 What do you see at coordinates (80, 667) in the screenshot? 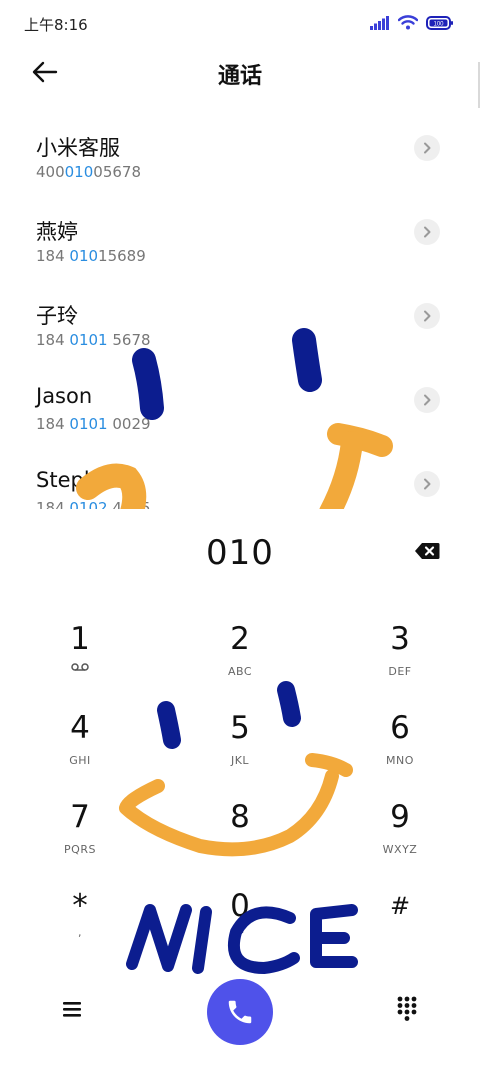
I see `voicemail-icon` at bounding box center [80, 667].